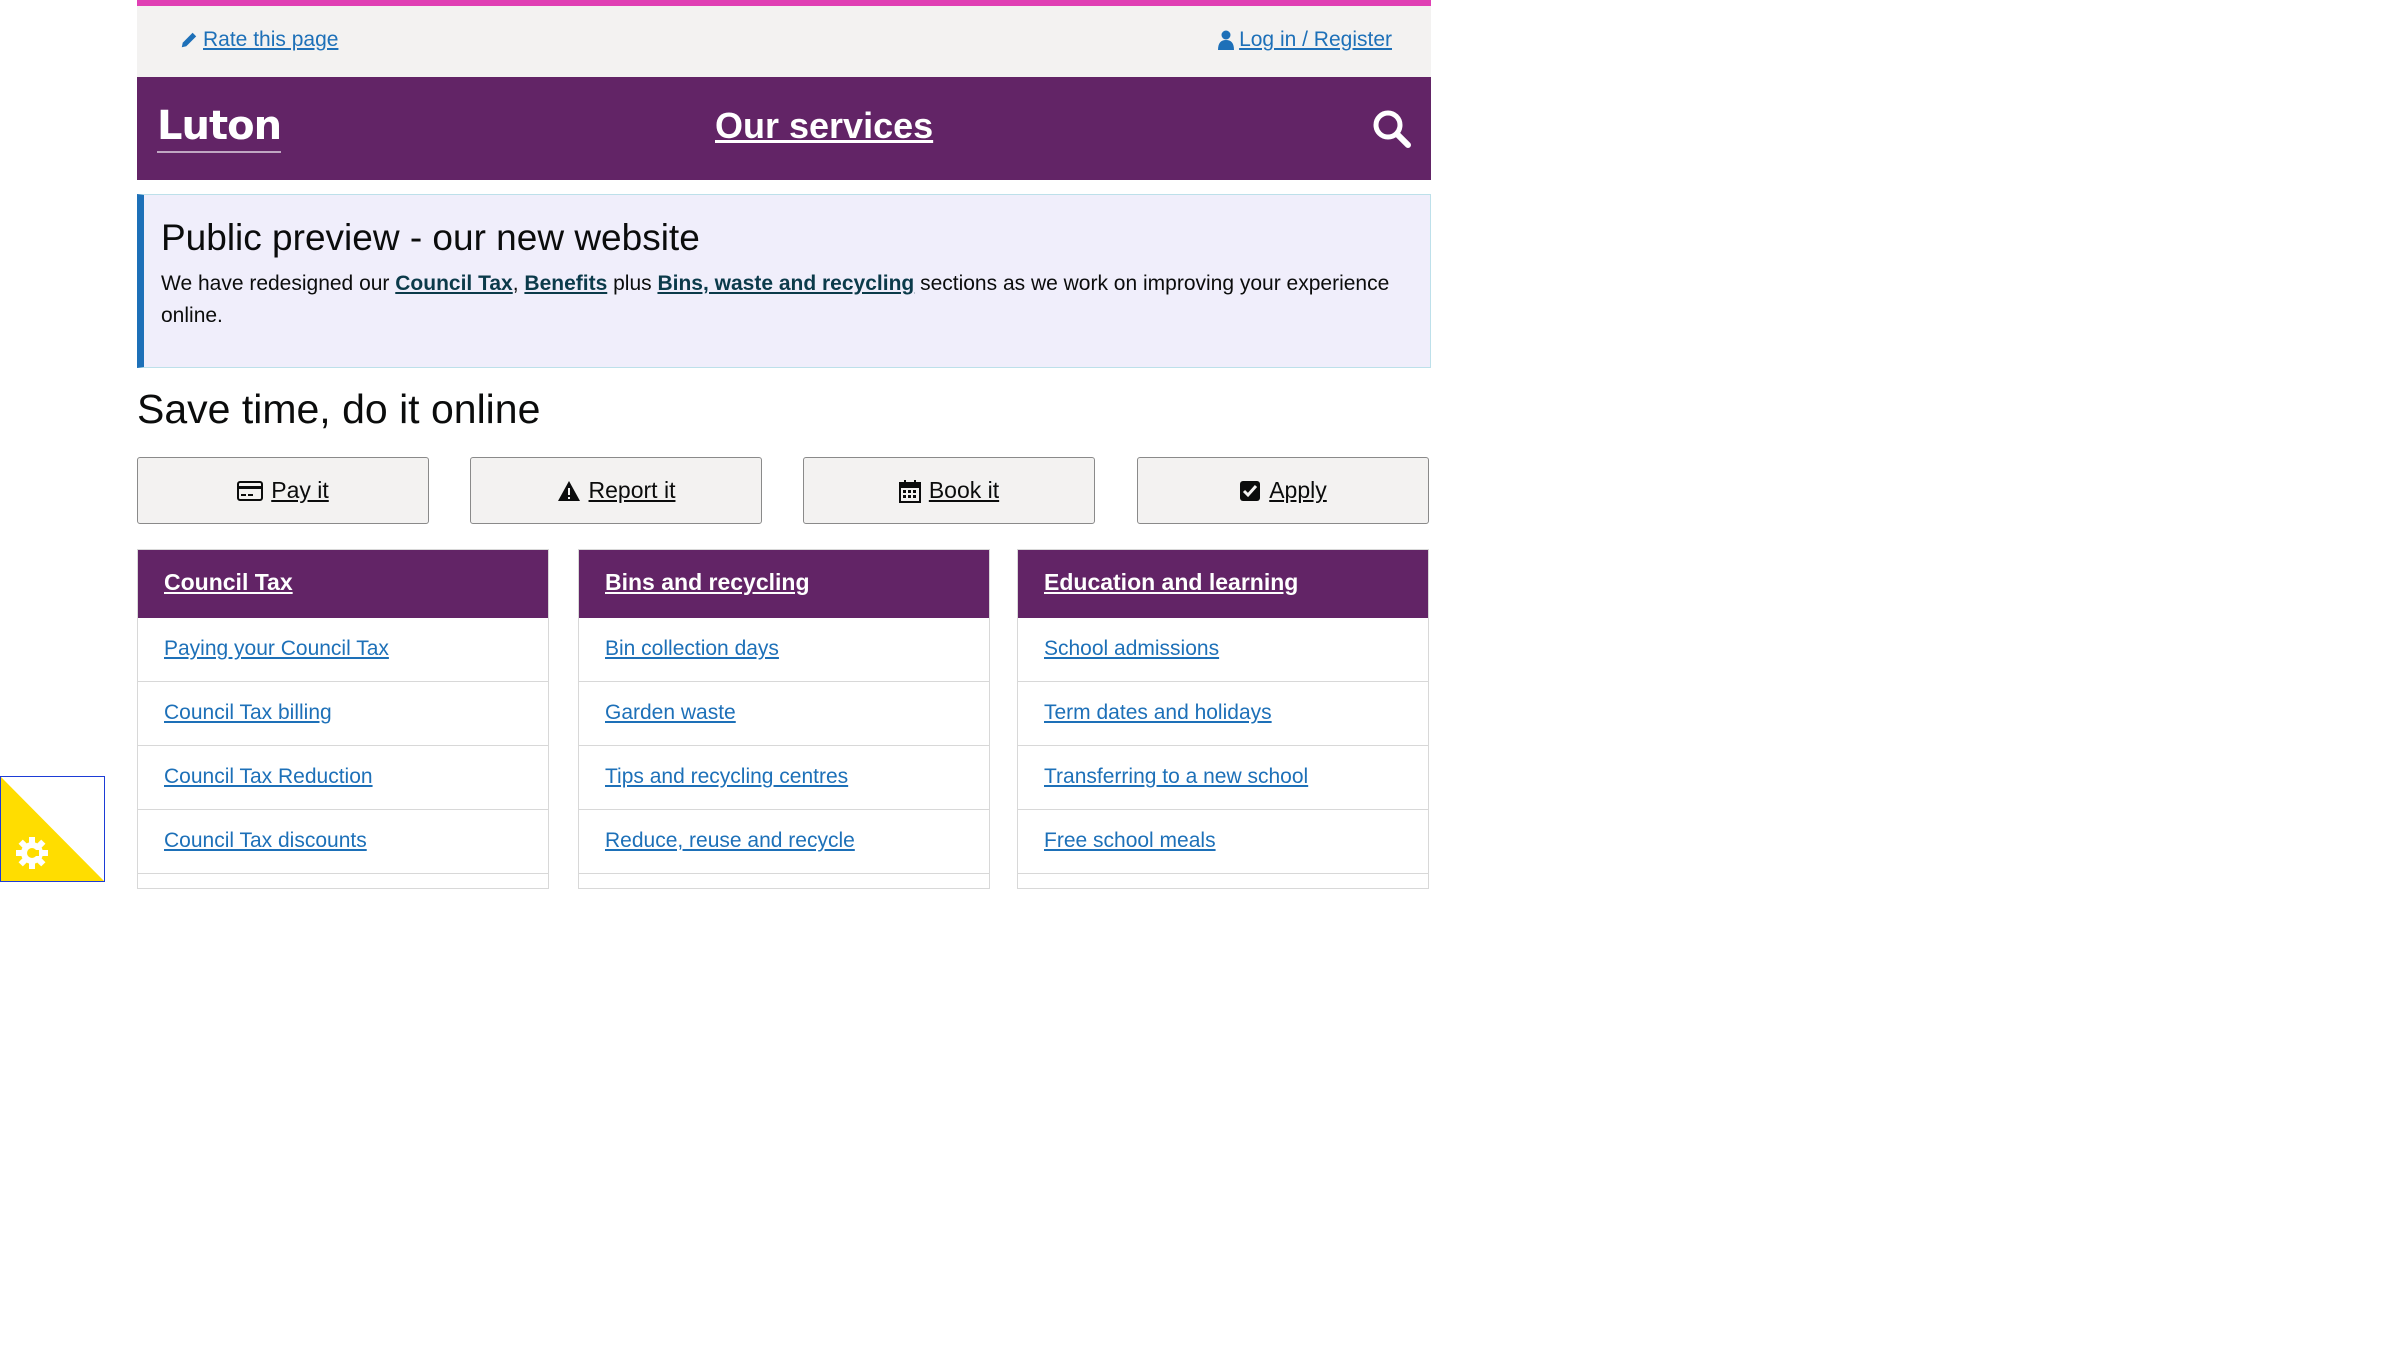 The width and height of the screenshot is (2400, 1350). What do you see at coordinates (1392, 129) in the screenshot?
I see `search-icon` at bounding box center [1392, 129].